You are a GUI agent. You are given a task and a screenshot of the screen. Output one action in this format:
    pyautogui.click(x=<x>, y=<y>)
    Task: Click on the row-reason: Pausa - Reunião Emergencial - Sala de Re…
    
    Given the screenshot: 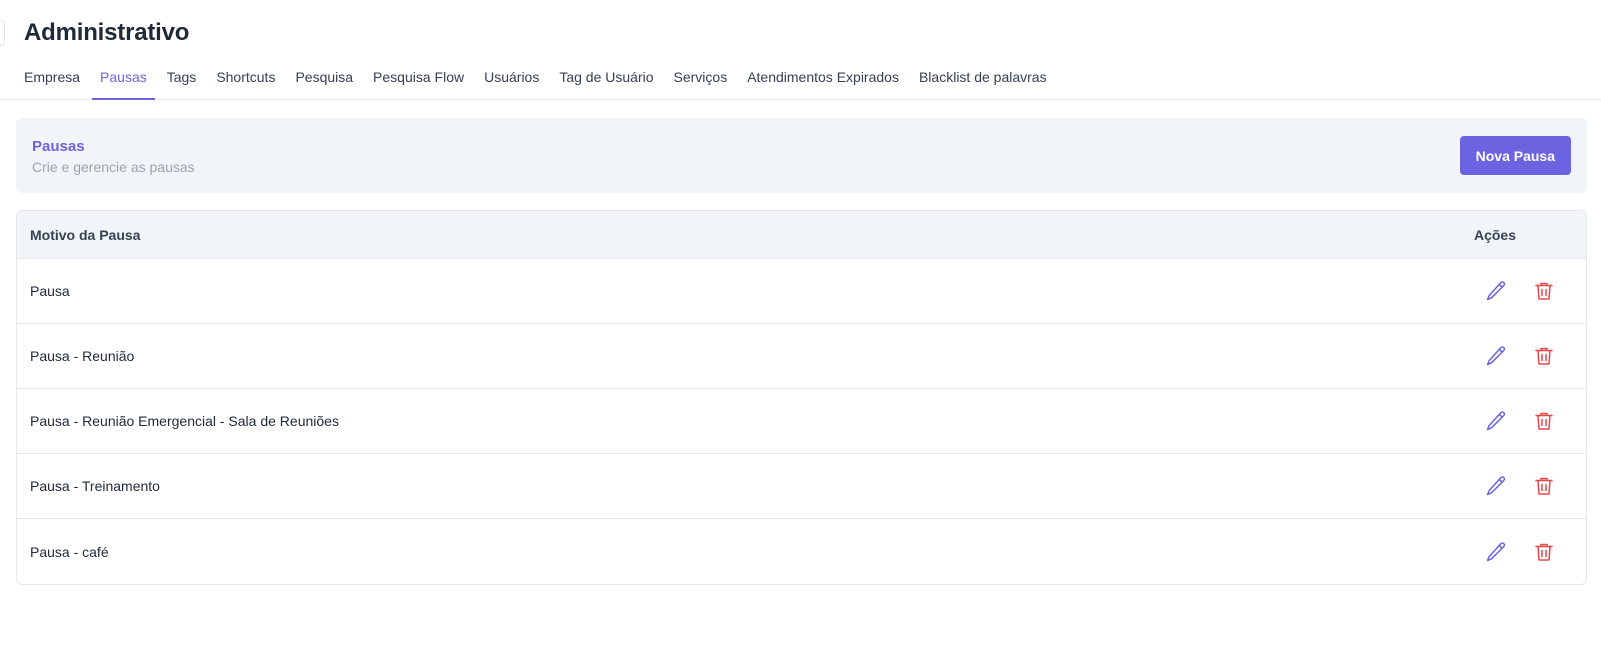 What is the action you would take?
    pyautogui.click(x=184, y=421)
    